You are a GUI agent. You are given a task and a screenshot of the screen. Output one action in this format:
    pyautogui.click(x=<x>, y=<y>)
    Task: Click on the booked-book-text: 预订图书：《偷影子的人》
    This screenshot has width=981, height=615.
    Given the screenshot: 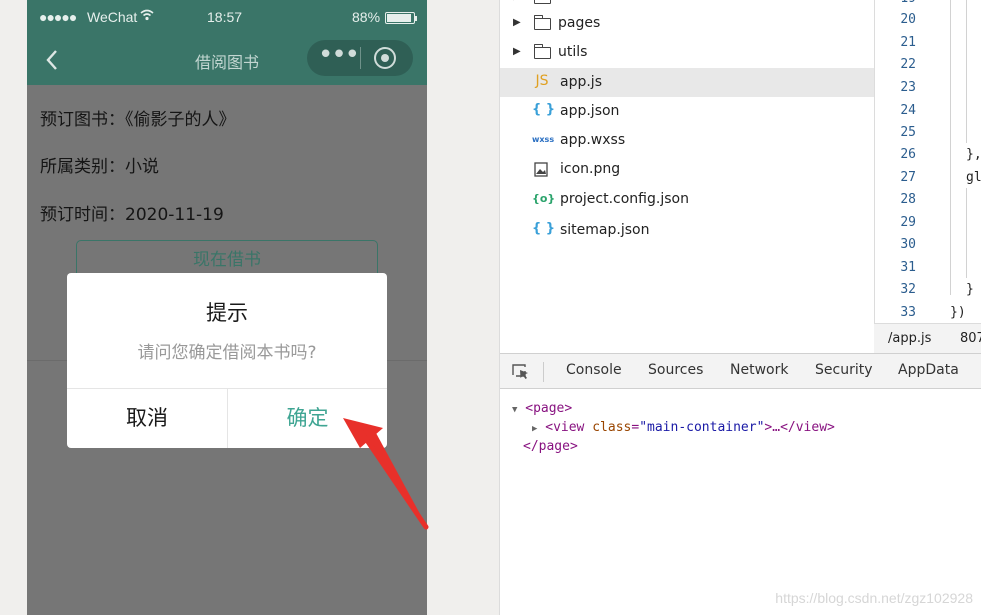 What is the action you would take?
    pyautogui.click(x=138, y=120)
    